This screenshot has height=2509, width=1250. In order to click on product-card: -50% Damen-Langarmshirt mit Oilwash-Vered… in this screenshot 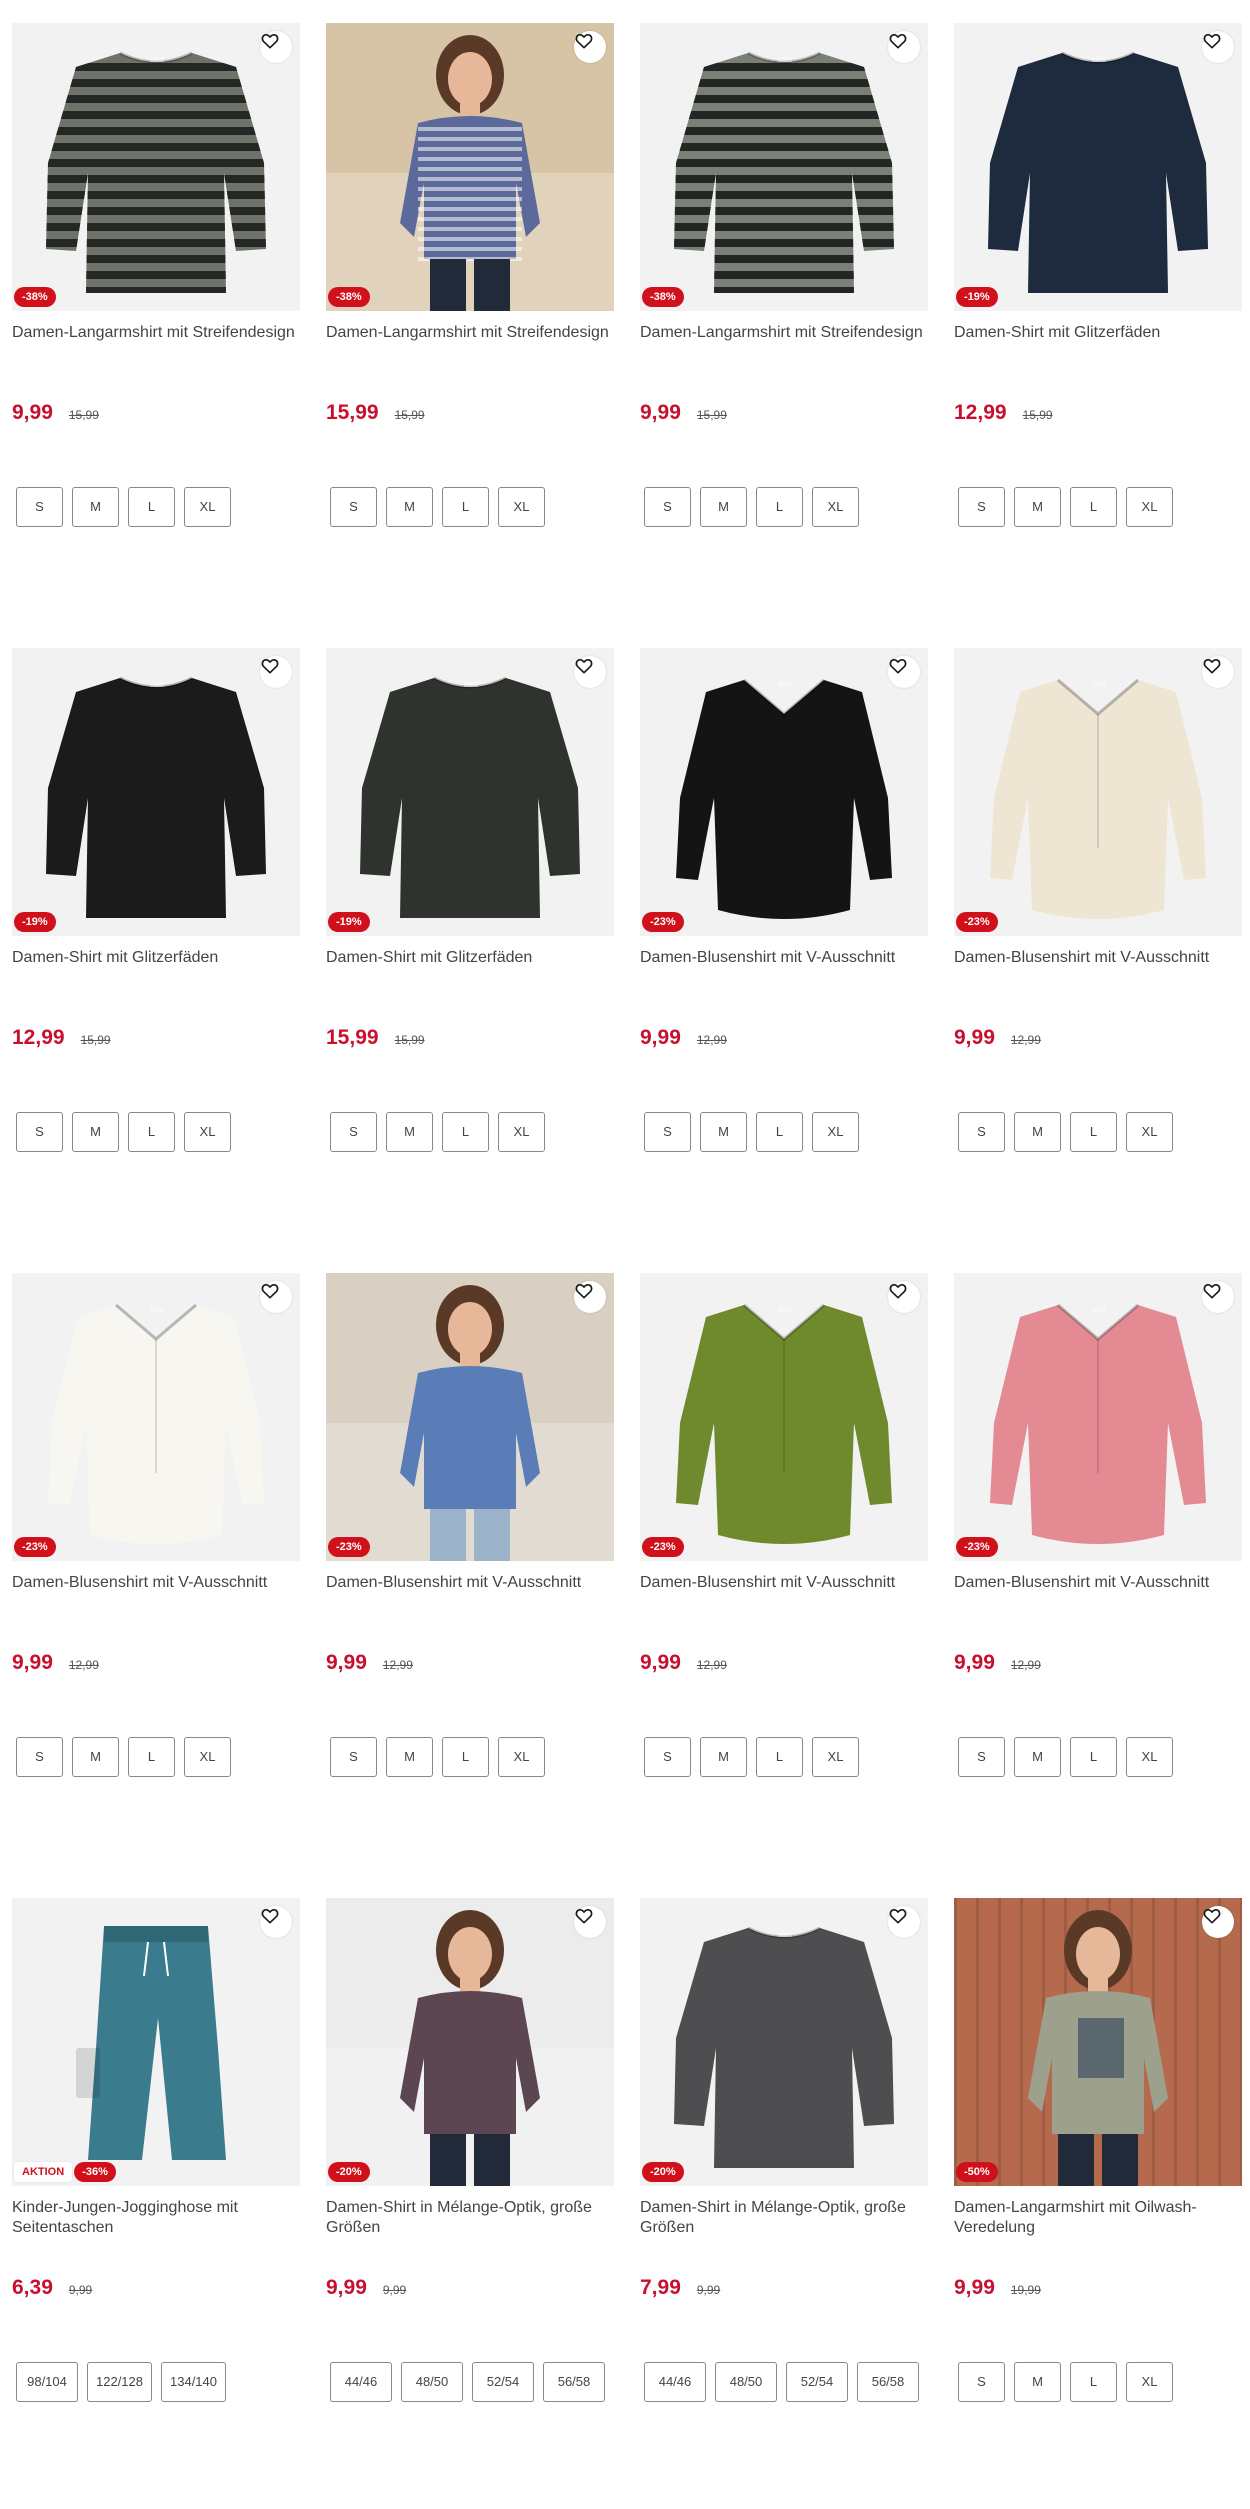, I will do `click(1098, 2178)`.